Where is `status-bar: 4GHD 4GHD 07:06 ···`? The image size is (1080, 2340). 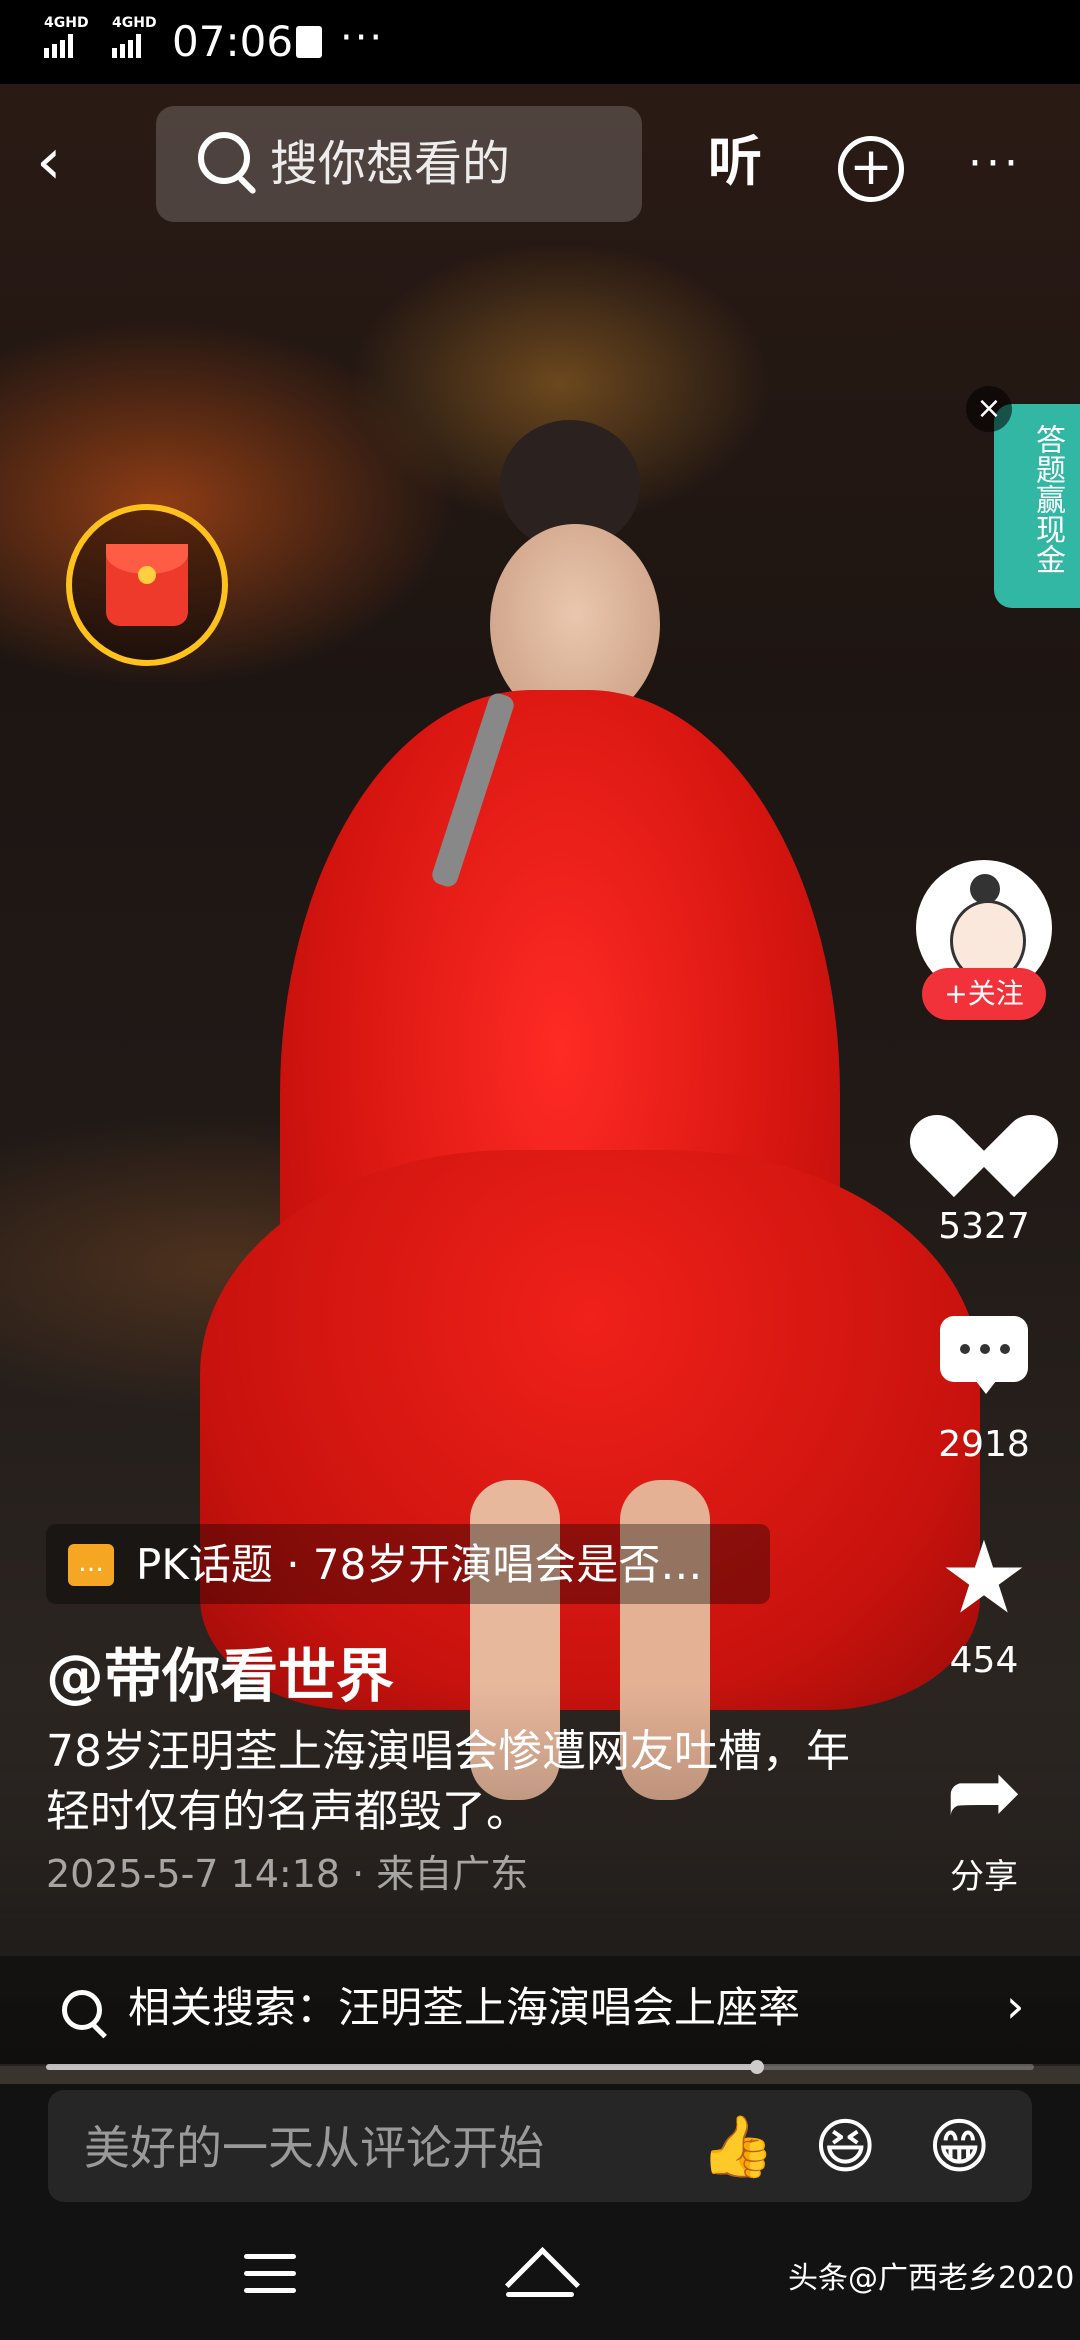 status-bar: 4GHD 4GHD 07:06 ··· is located at coordinates (540, 42).